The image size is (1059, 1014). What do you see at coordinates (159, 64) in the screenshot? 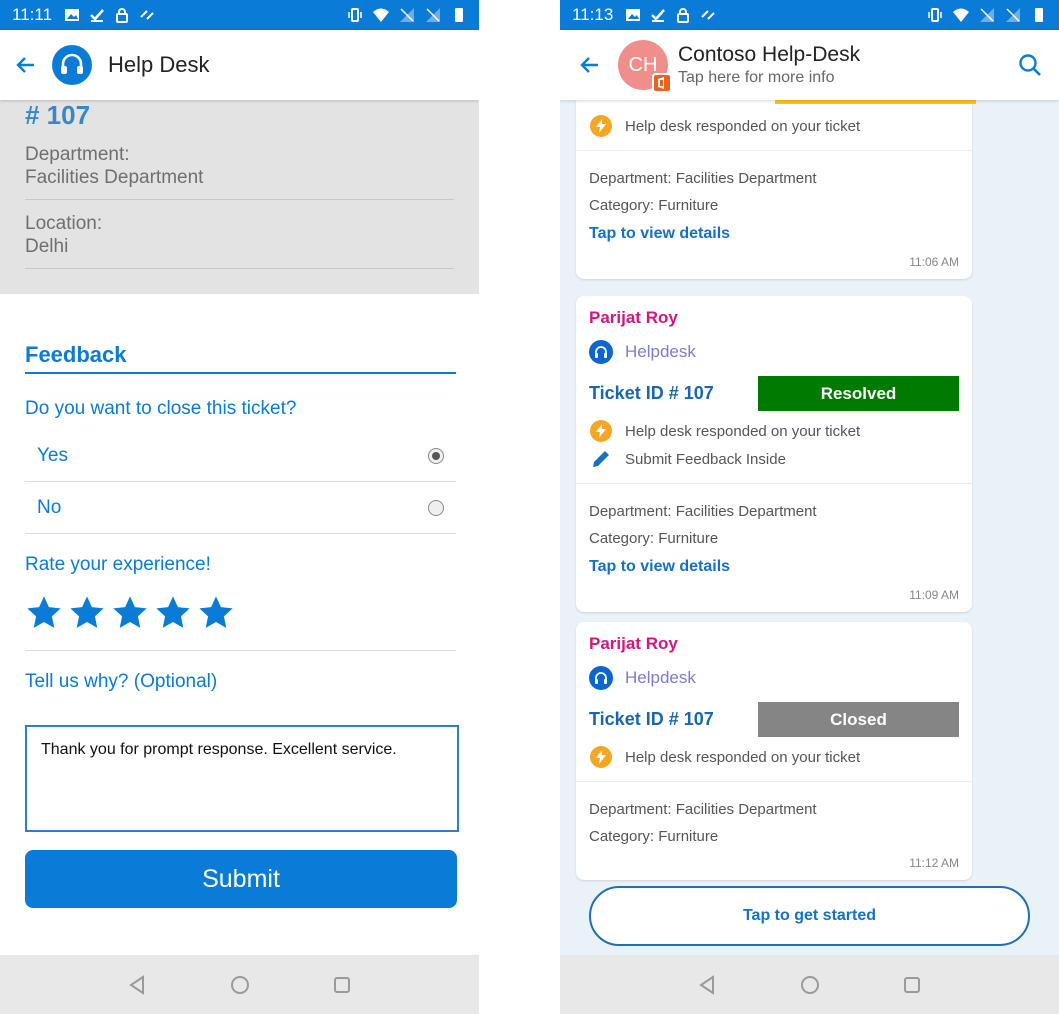
I see `page-title: Help Desk` at bounding box center [159, 64].